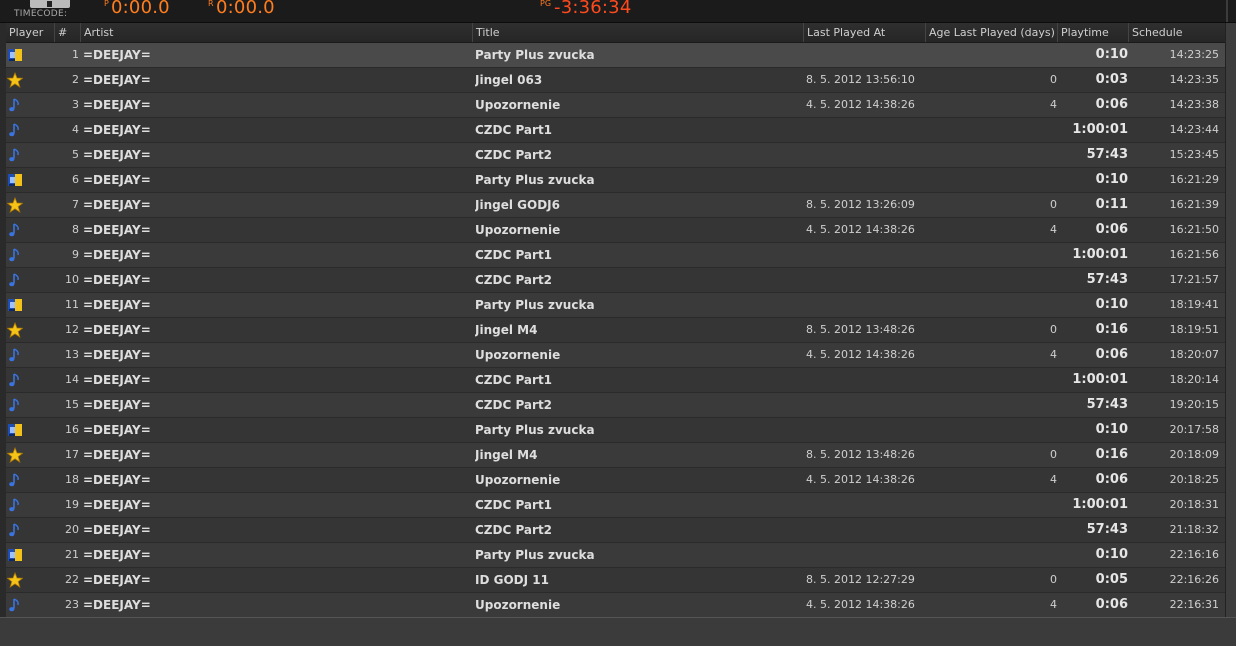 The width and height of the screenshot is (1236, 646). What do you see at coordinates (615, 405) in the screenshot?
I see `table-row: 15 =DEEJAY= CZDC Part2 57:43 19:20:15` at bounding box center [615, 405].